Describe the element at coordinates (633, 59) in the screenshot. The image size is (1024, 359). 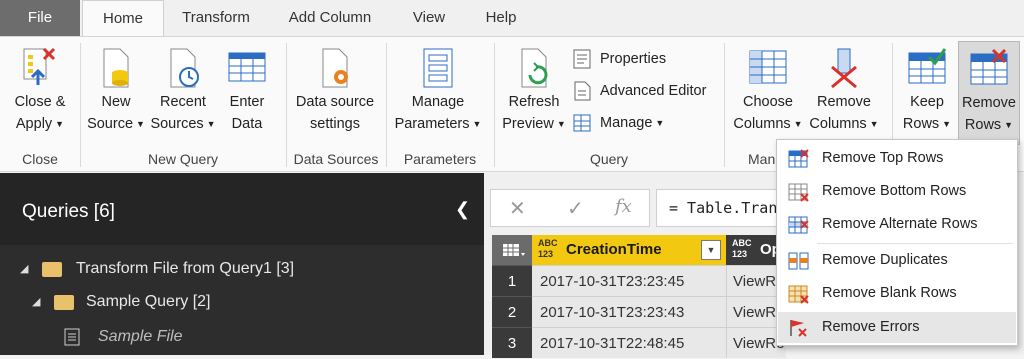
I see `properties-label: Properties` at that location.